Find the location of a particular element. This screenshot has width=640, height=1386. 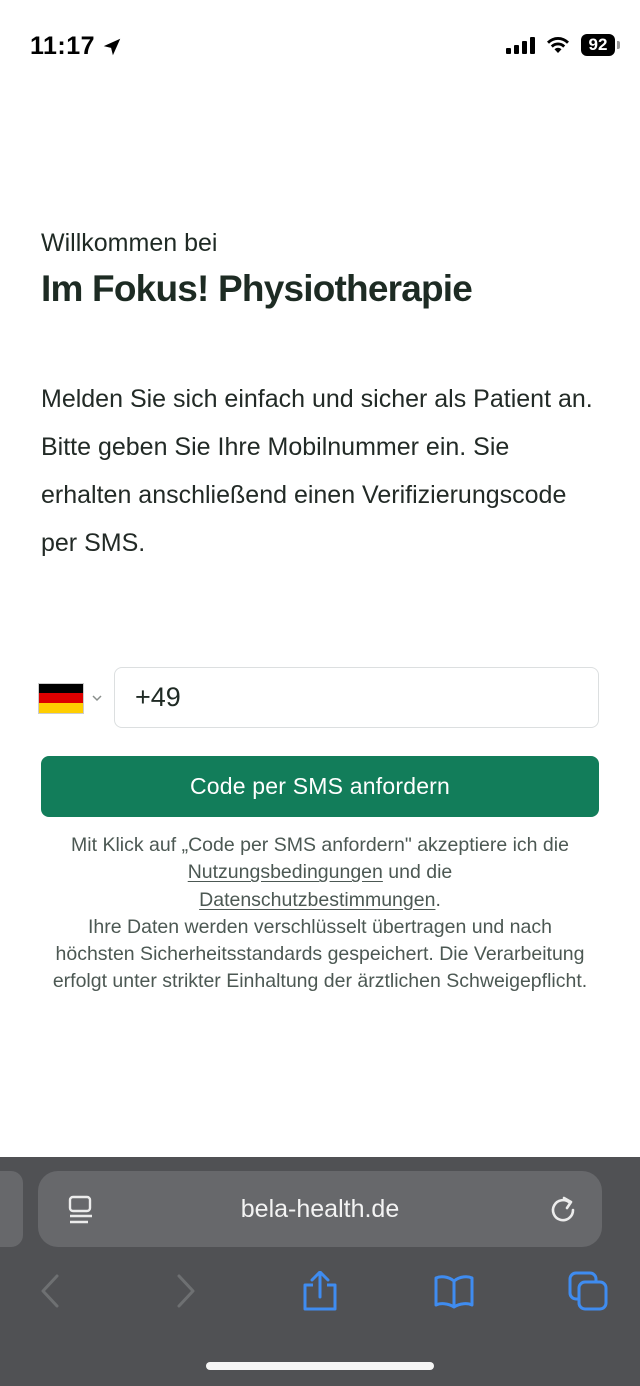

wifi-icon is located at coordinates (558, 45).